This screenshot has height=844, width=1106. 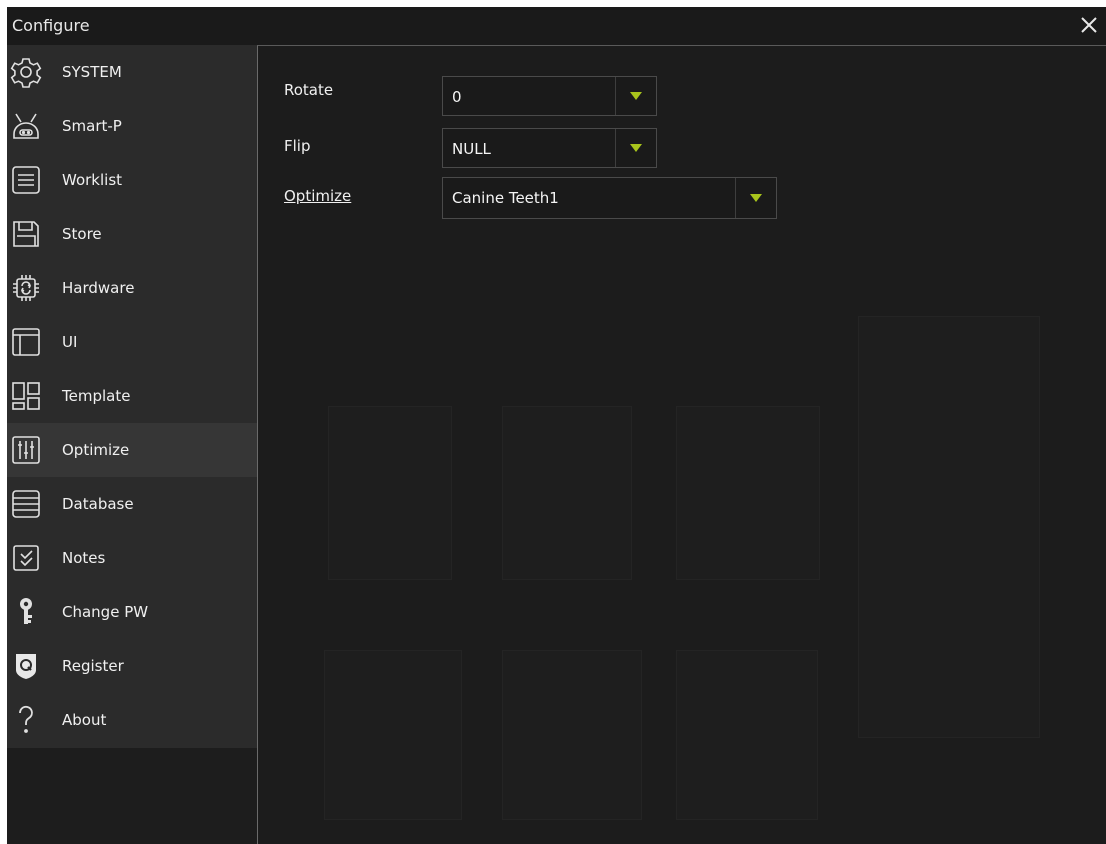 I want to click on template-grid-icon, so click(x=26, y=396).